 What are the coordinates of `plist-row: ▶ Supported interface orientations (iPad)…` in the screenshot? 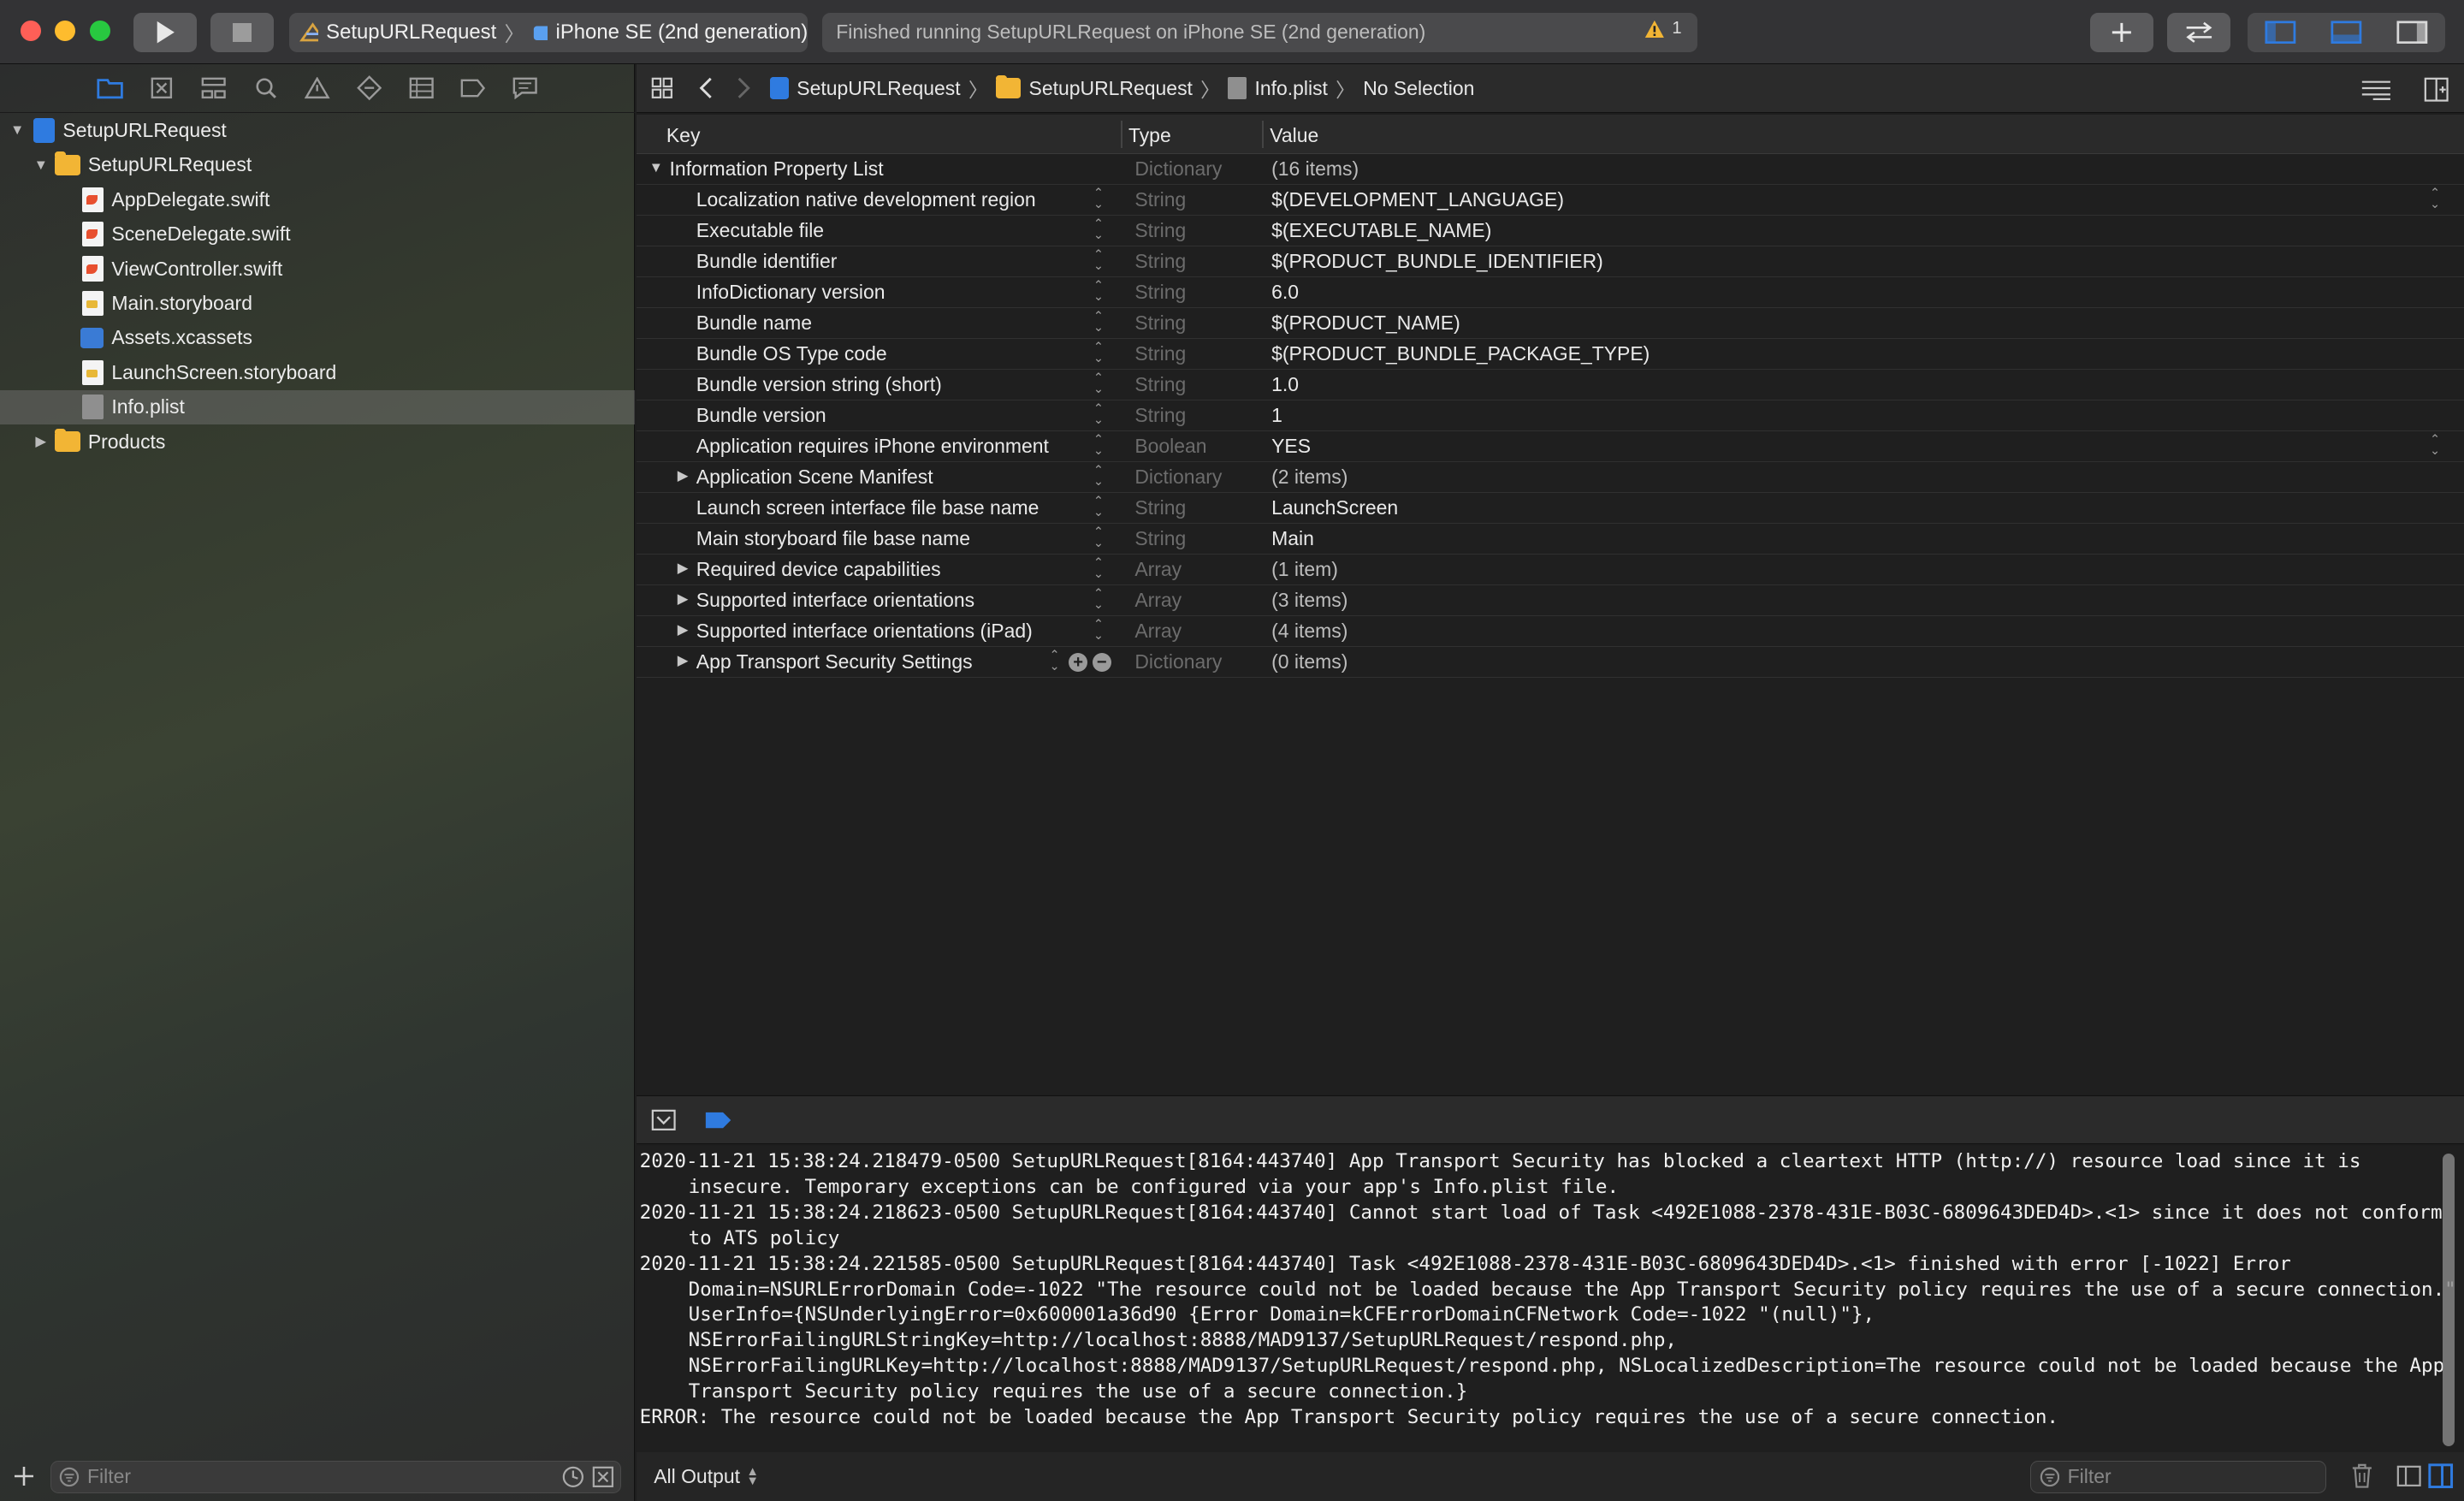 It's located at (1550, 632).